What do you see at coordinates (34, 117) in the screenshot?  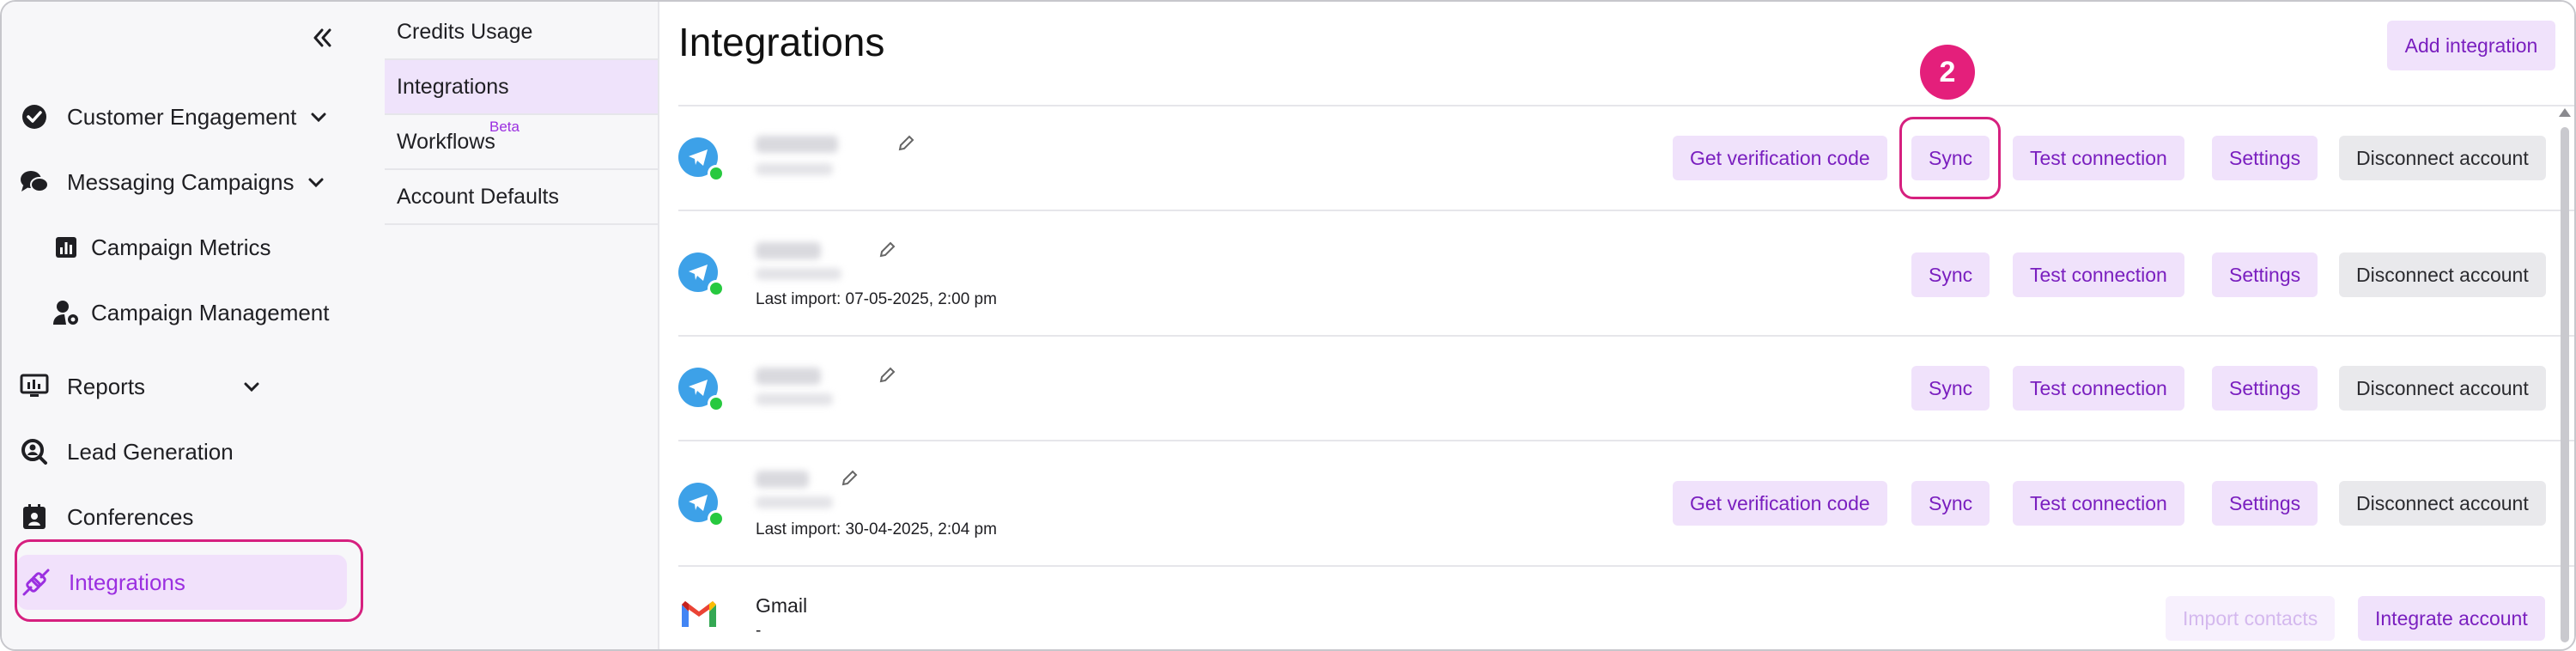 I see `check-circle-icon` at bounding box center [34, 117].